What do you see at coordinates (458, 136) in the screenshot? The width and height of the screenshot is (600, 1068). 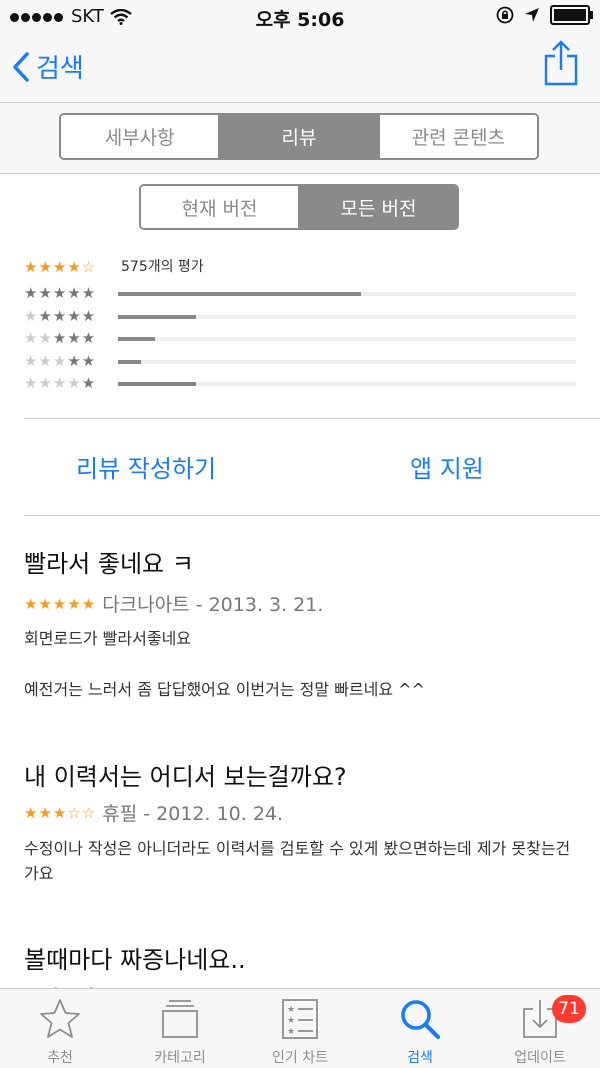 I see `tab-related: 관련 콘텐츠` at bounding box center [458, 136].